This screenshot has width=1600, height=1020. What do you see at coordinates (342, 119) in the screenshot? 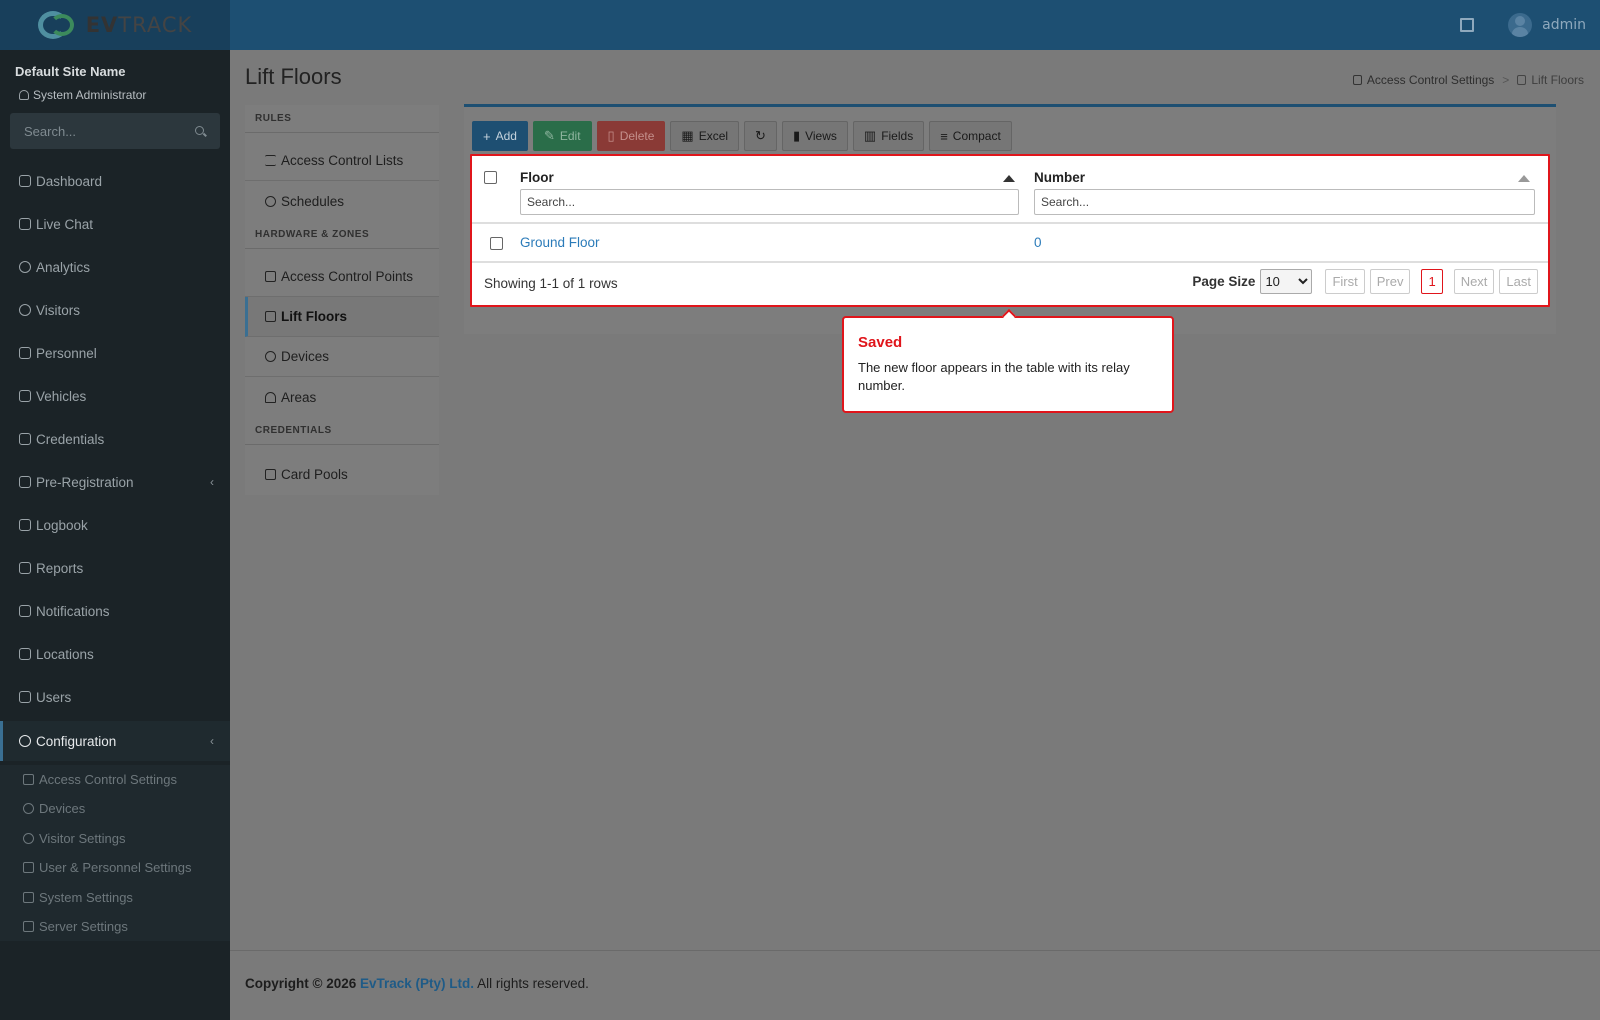
I see `section-rules: RULES` at bounding box center [342, 119].